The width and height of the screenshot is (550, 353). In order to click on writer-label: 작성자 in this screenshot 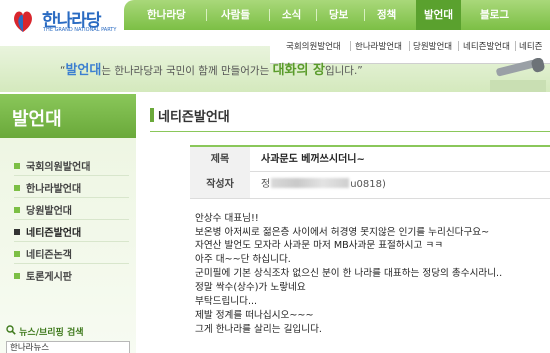, I will do `click(220, 185)`.